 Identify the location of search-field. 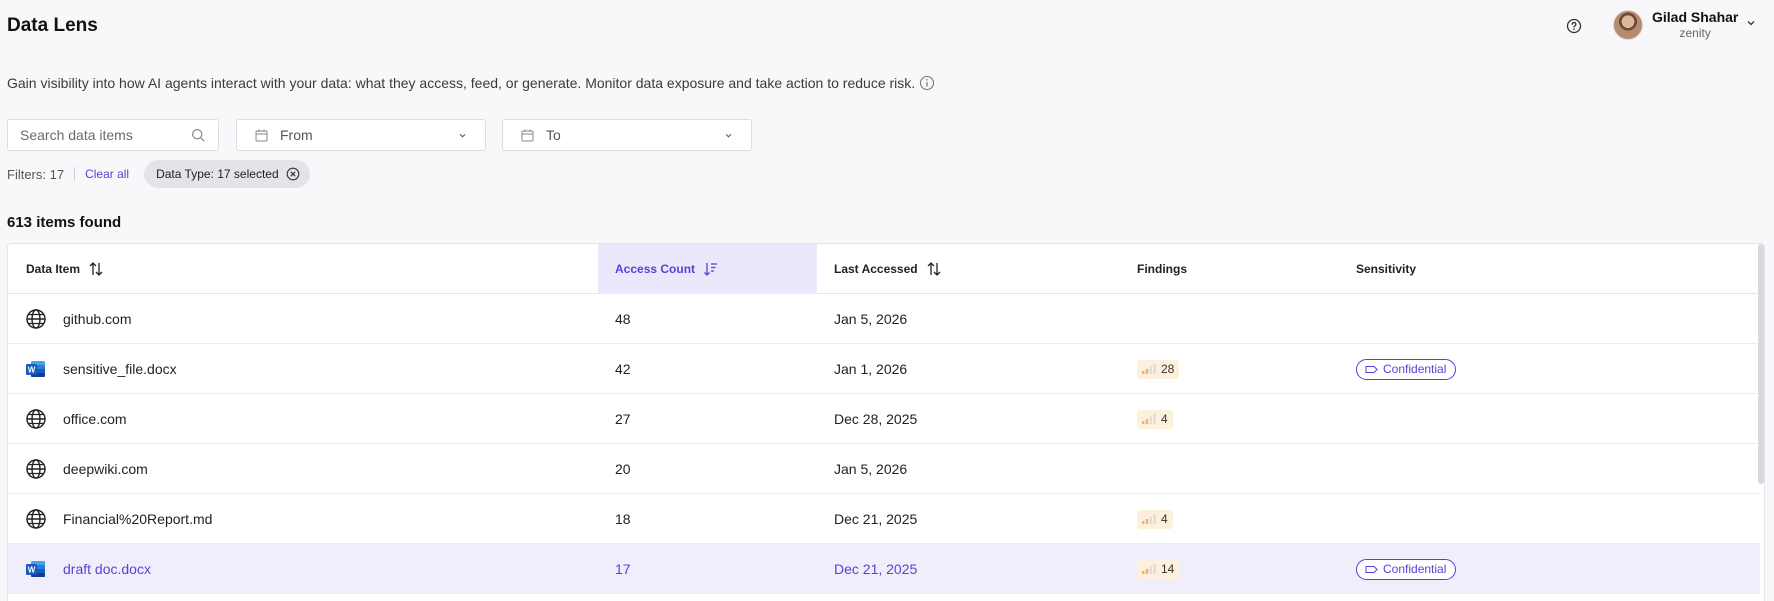
(113, 135).